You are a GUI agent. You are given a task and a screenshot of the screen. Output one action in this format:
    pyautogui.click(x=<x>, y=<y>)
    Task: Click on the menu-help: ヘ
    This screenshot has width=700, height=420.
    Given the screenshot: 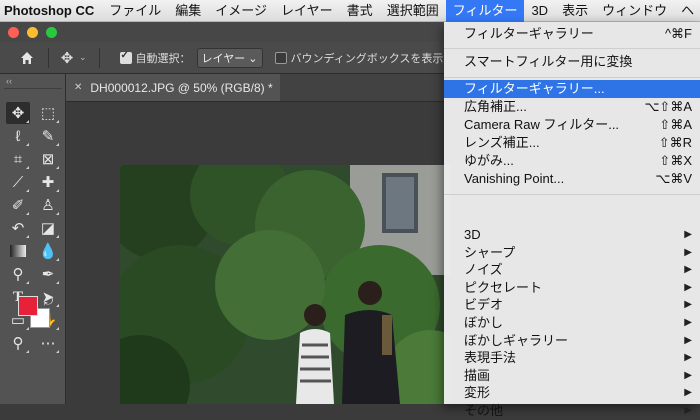 What is the action you would take?
    pyautogui.click(x=687, y=11)
    